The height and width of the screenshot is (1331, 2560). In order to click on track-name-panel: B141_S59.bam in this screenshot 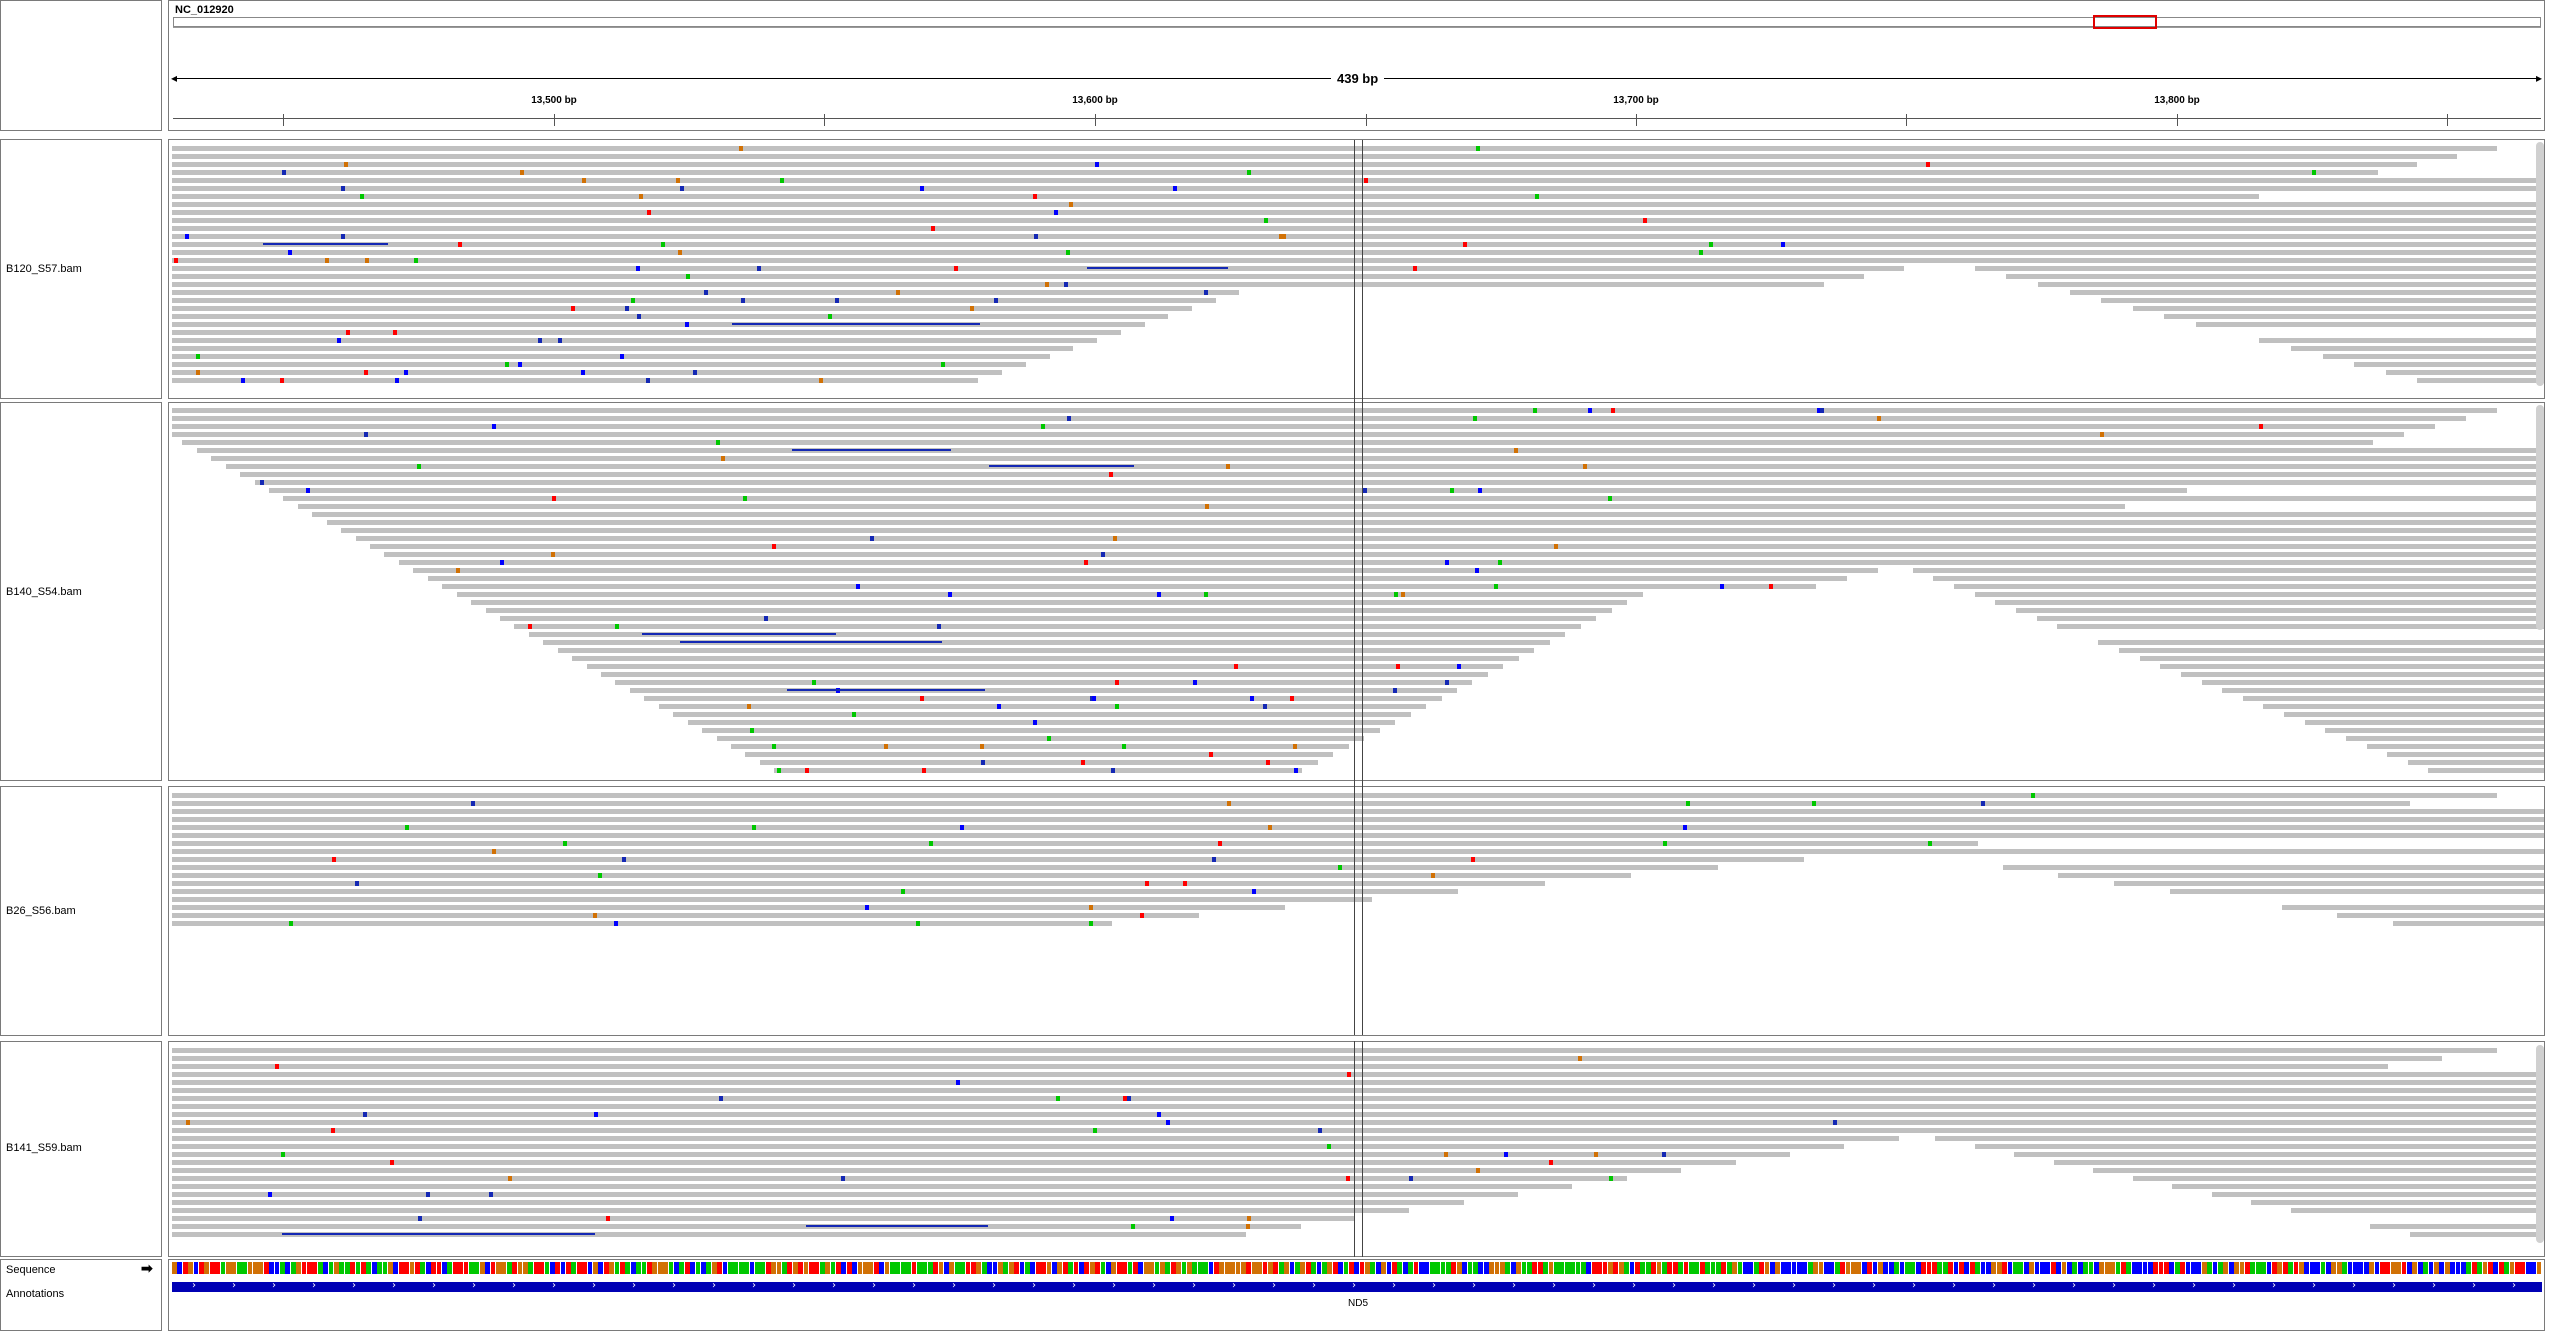, I will do `click(81, 1149)`.